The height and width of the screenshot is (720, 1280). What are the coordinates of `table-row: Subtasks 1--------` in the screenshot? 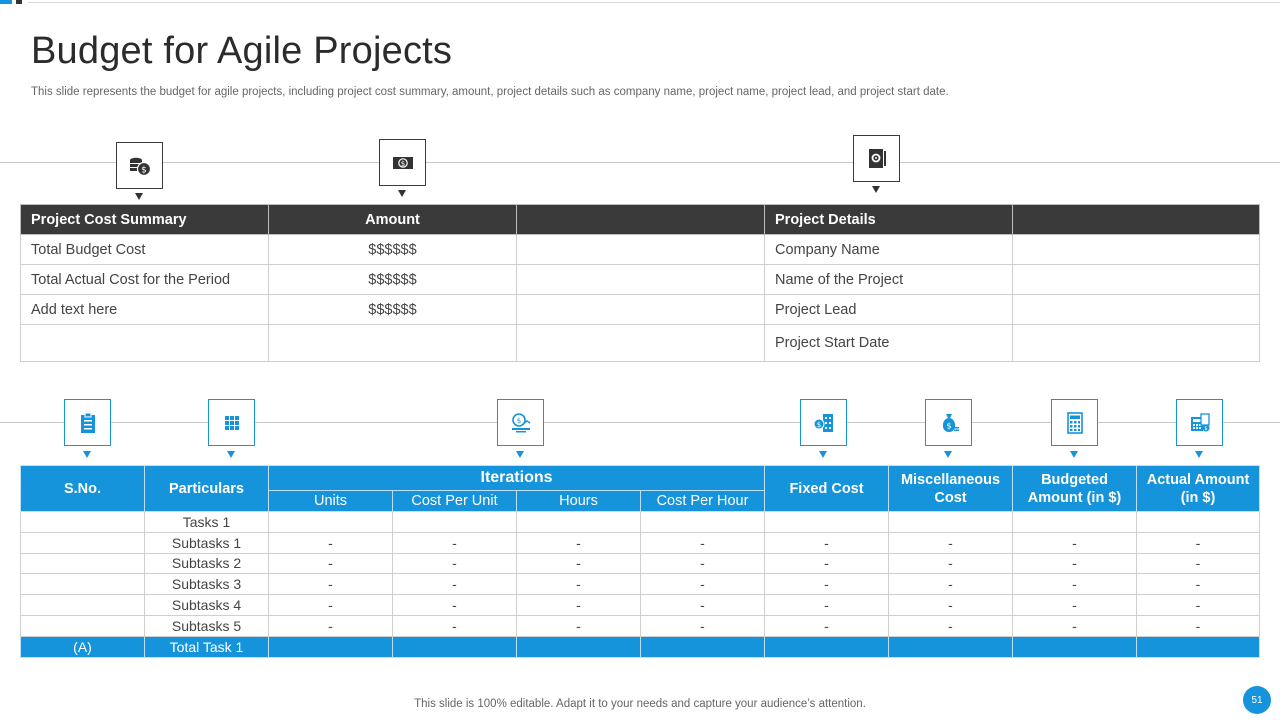 It's located at (640, 542).